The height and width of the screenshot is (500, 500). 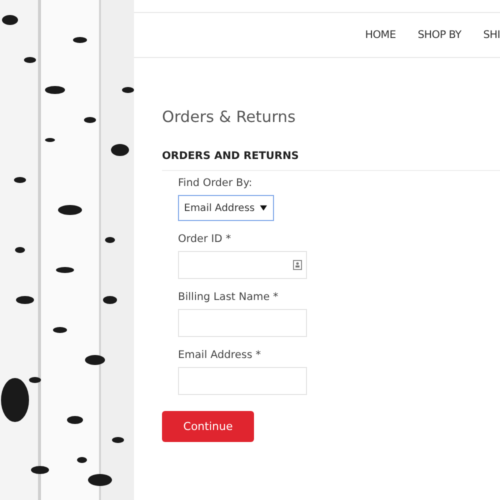 I want to click on field-label: Email Address *, so click(x=220, y=355).